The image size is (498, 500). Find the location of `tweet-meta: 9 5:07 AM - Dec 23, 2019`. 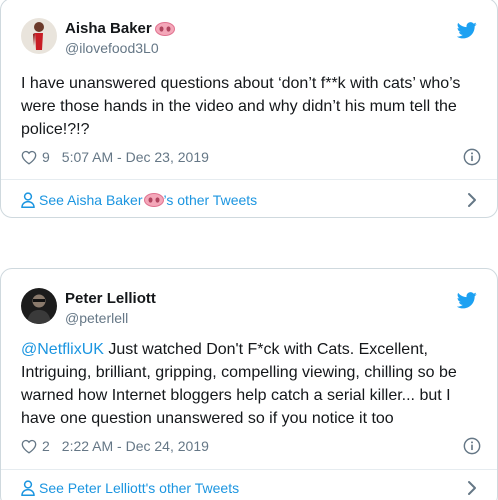

tweet-meta: 9 5:07 AM - Dec 23, 2019 is located at coordinates (251, 157).